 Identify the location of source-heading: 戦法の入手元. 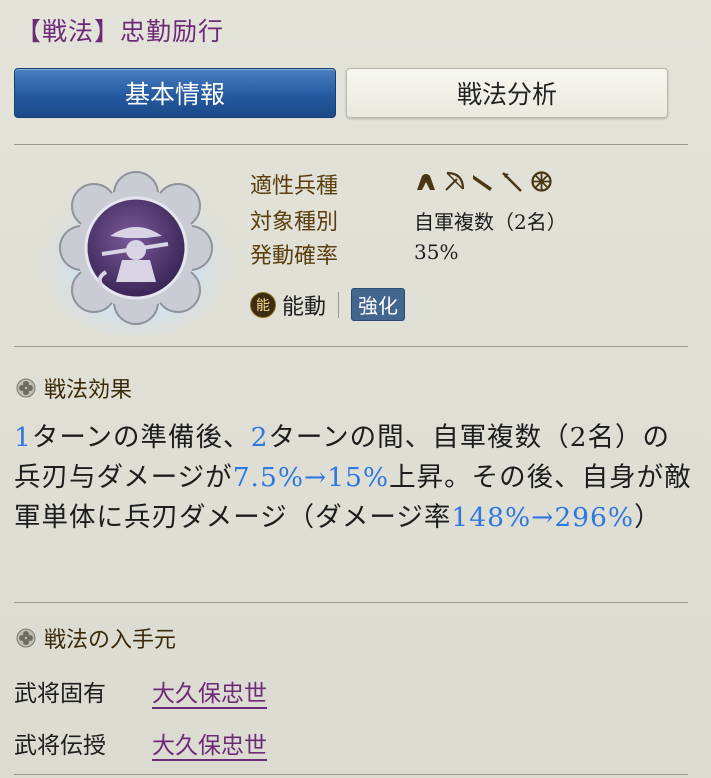
(96, 638).